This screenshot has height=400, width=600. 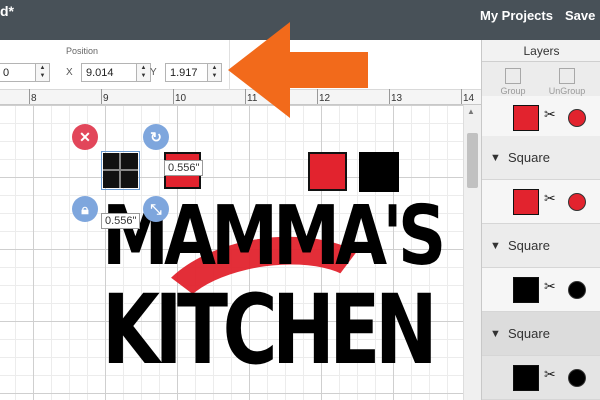 What do you see at coordinates (327, 171) in the screenshot?
I see `red-square-shape` at bounding box center [327, 171].